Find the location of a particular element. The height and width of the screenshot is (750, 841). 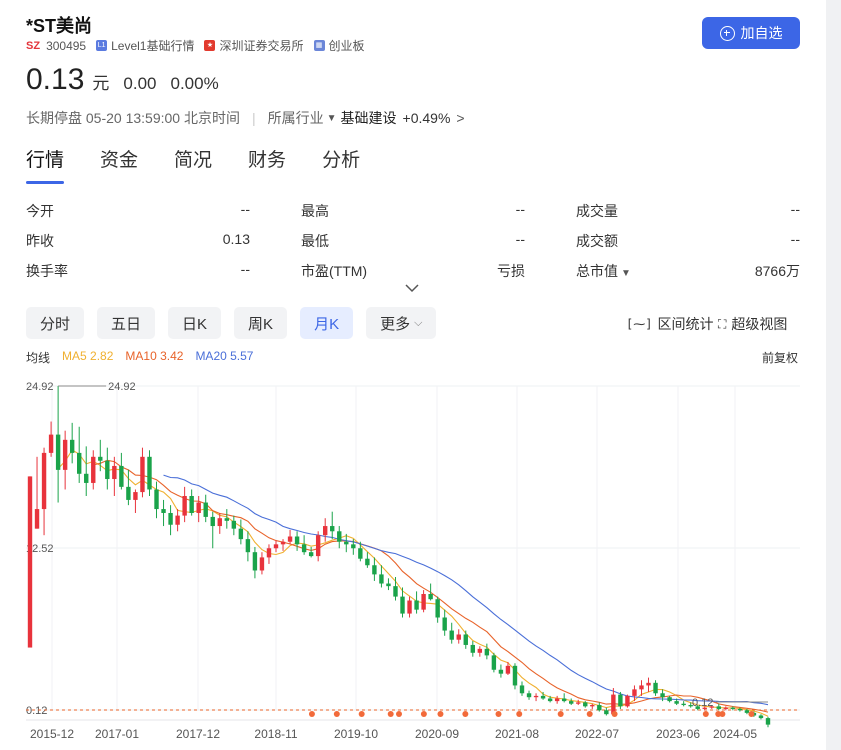

add-watchlist-label: 加自选 is located at coordinates (761, 33).